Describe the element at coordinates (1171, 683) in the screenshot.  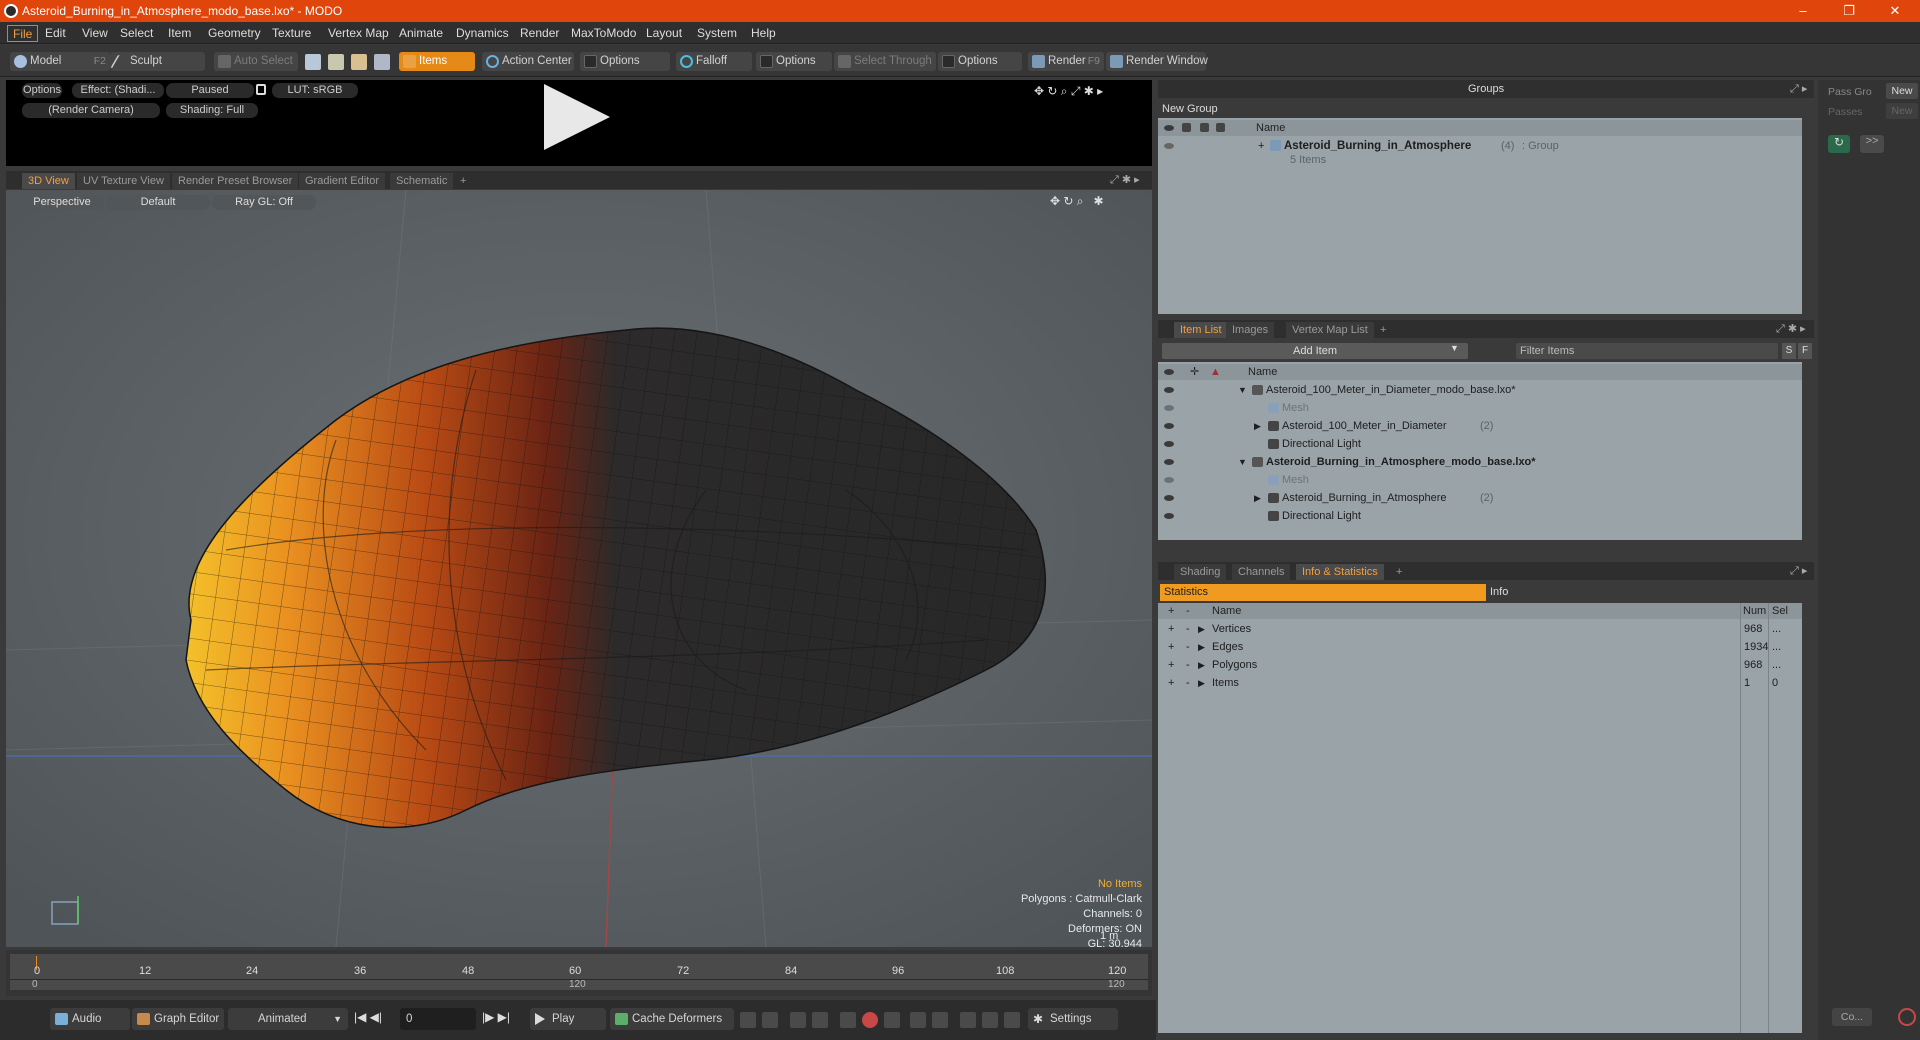
I see `expand-plus-button: +` at that location.